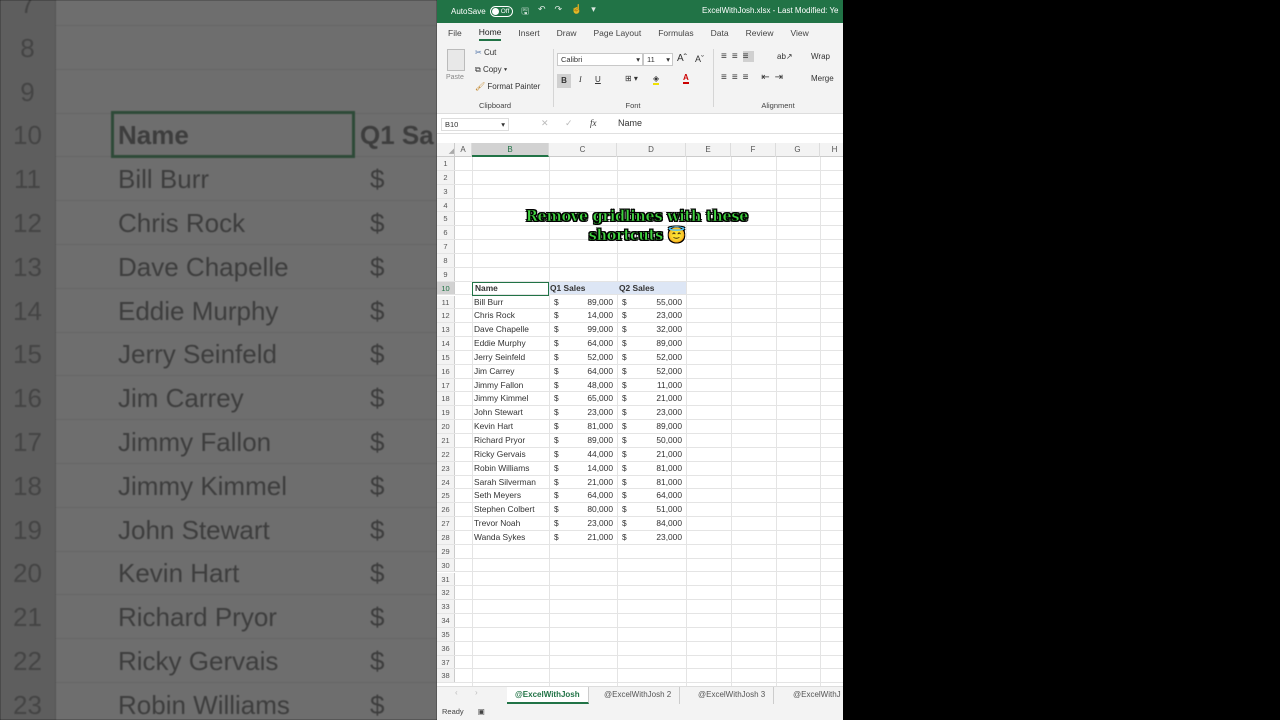  I want to click on row-header: 36, so click(446, 648).